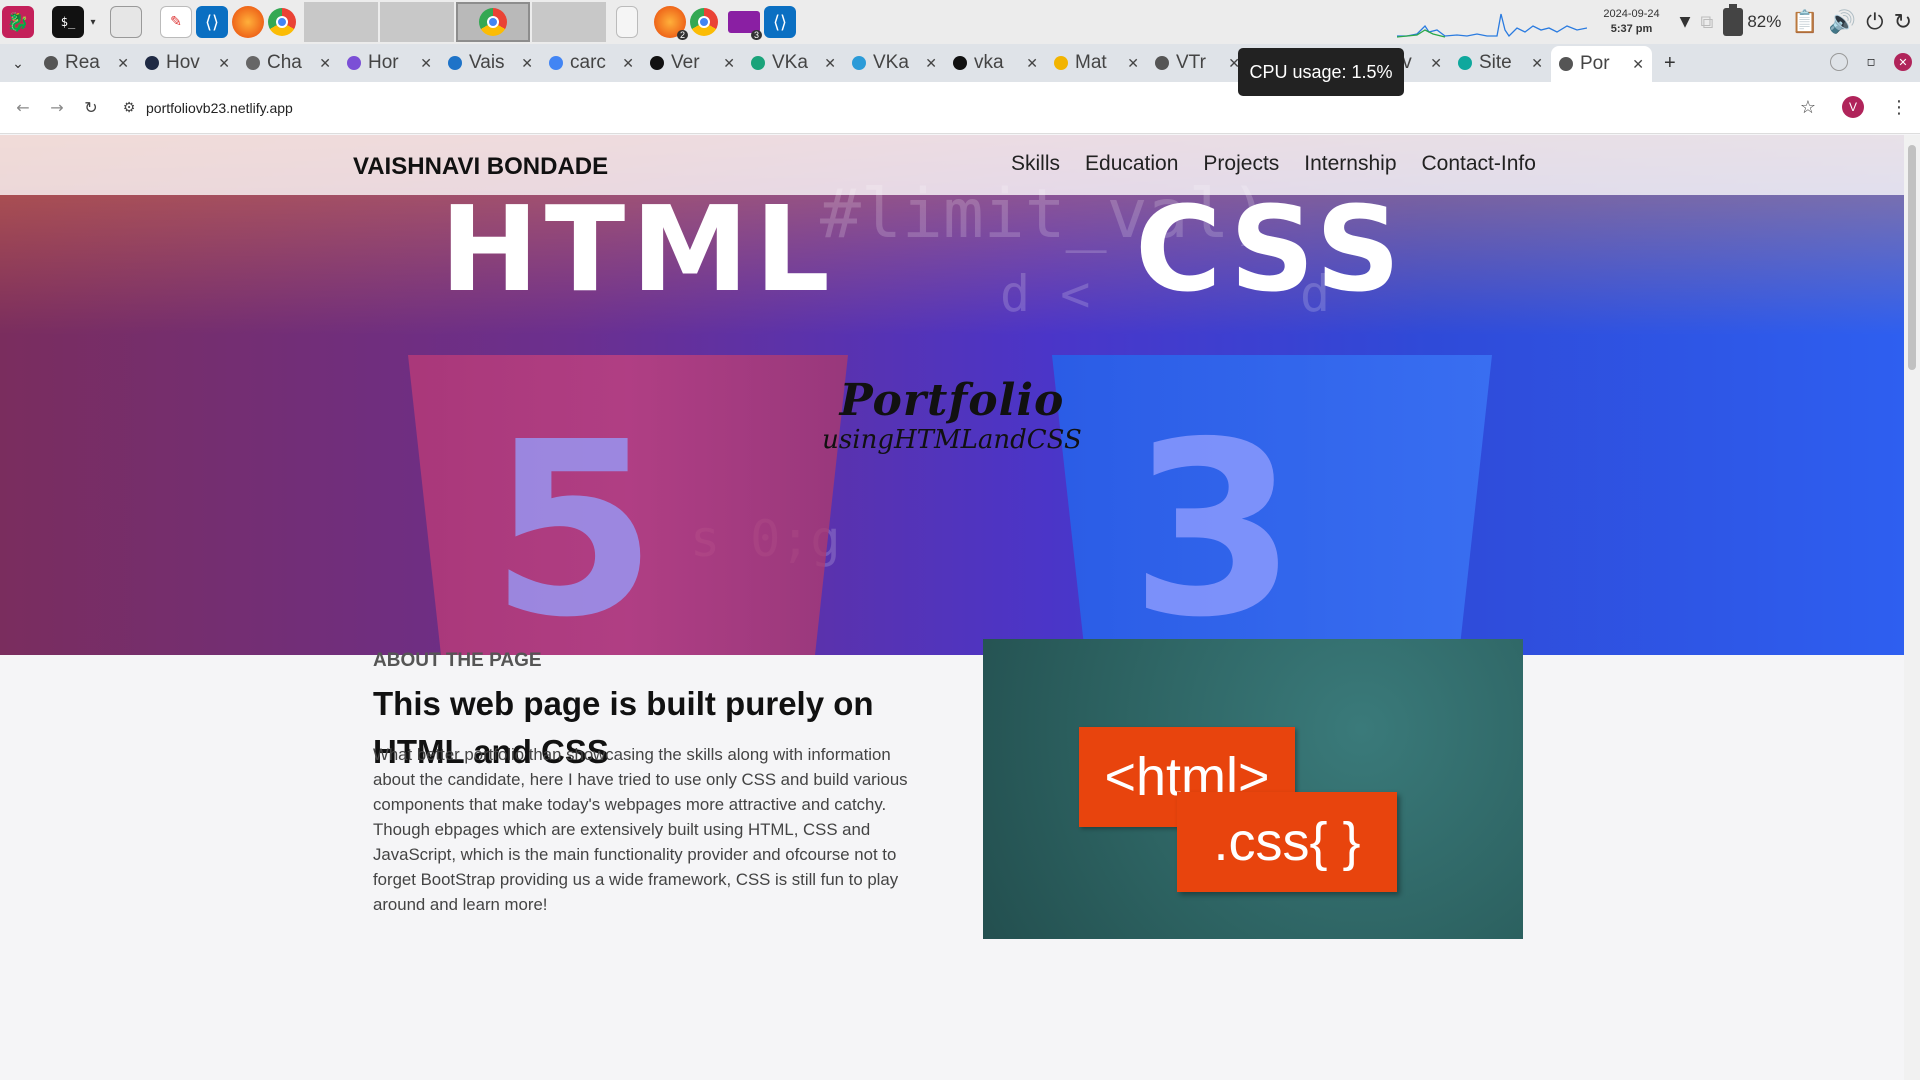 The width and height of the screenshot is (1920, 1080). Describe the element at coordinates (756, 35) in the screenshot. I see `files-count-badge: 3` at that location.